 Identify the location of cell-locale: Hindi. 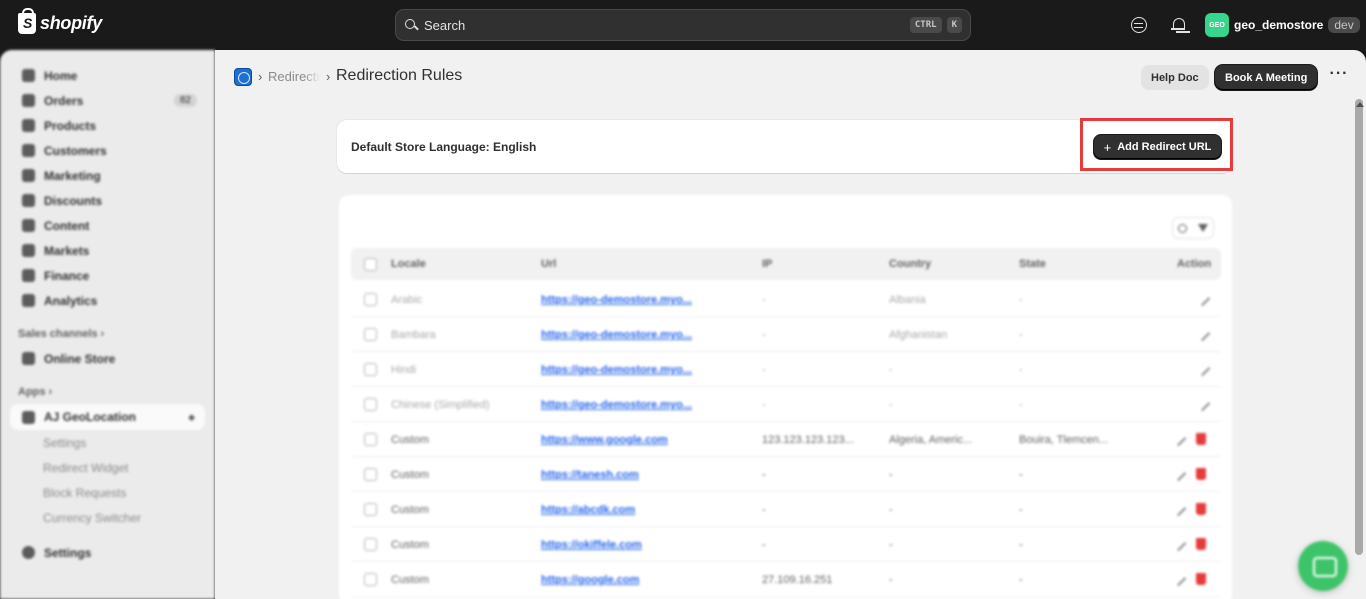
(404, 370).